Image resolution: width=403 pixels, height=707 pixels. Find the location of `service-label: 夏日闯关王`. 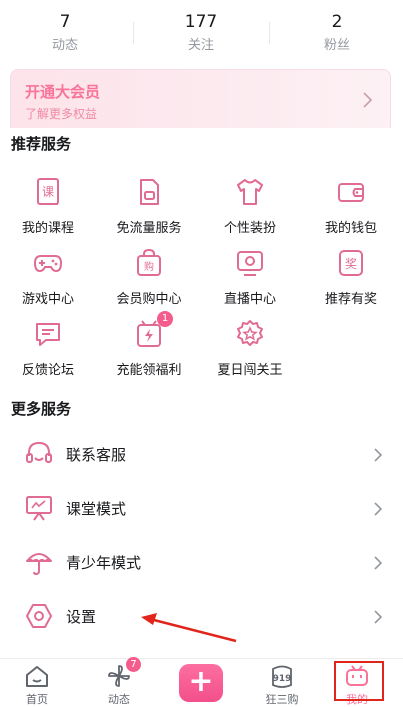

service-label: 夏日闯关王 is located at coordinates (250, 370).